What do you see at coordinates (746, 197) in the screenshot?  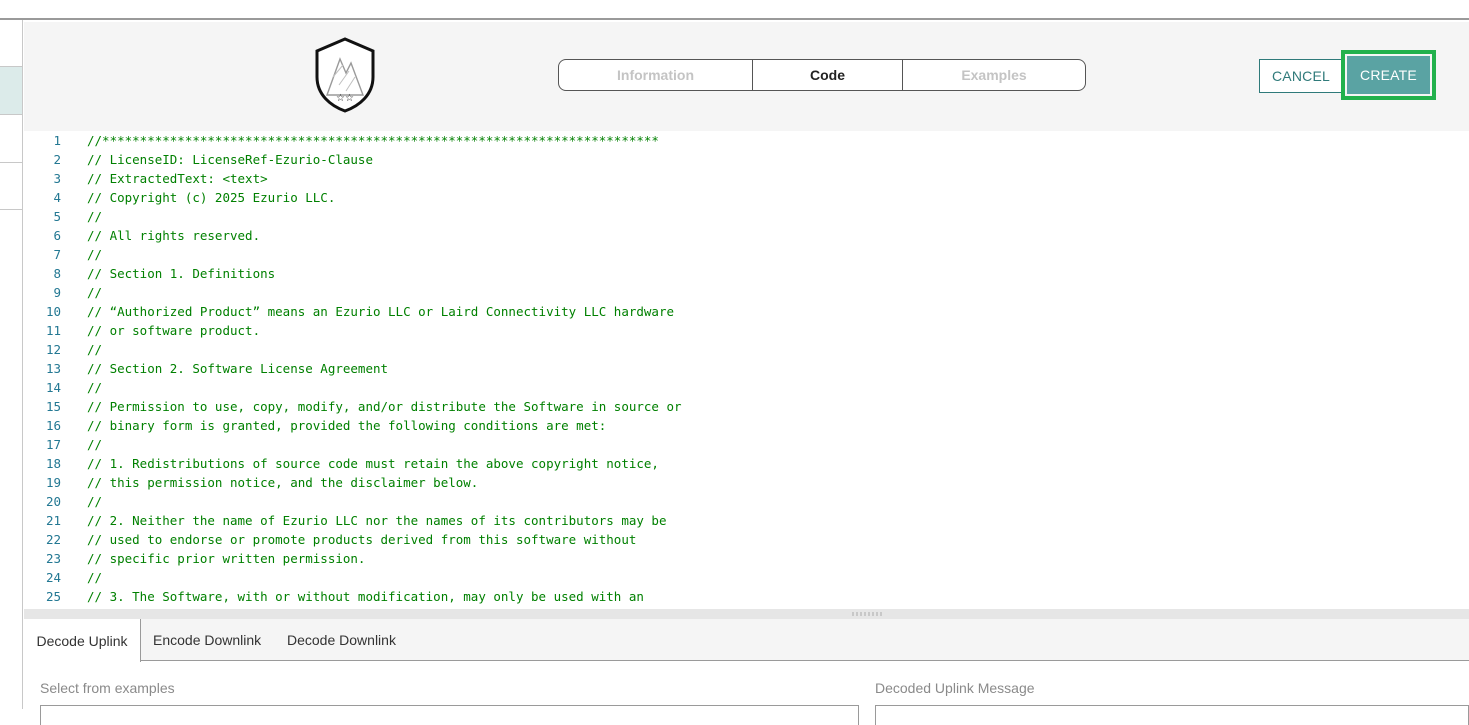 I see `code-line: 4 // Copyright (c) 2025 Ezurio LLC.` at bounding box center [746, 197].